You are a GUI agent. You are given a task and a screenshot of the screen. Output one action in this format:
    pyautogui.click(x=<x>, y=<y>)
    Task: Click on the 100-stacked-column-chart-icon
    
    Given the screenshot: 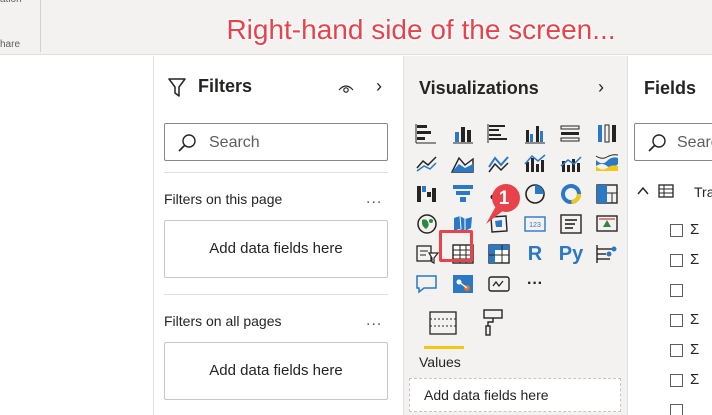 What is the action you would take?
    pyautogui.click(x=607, y=134)
    